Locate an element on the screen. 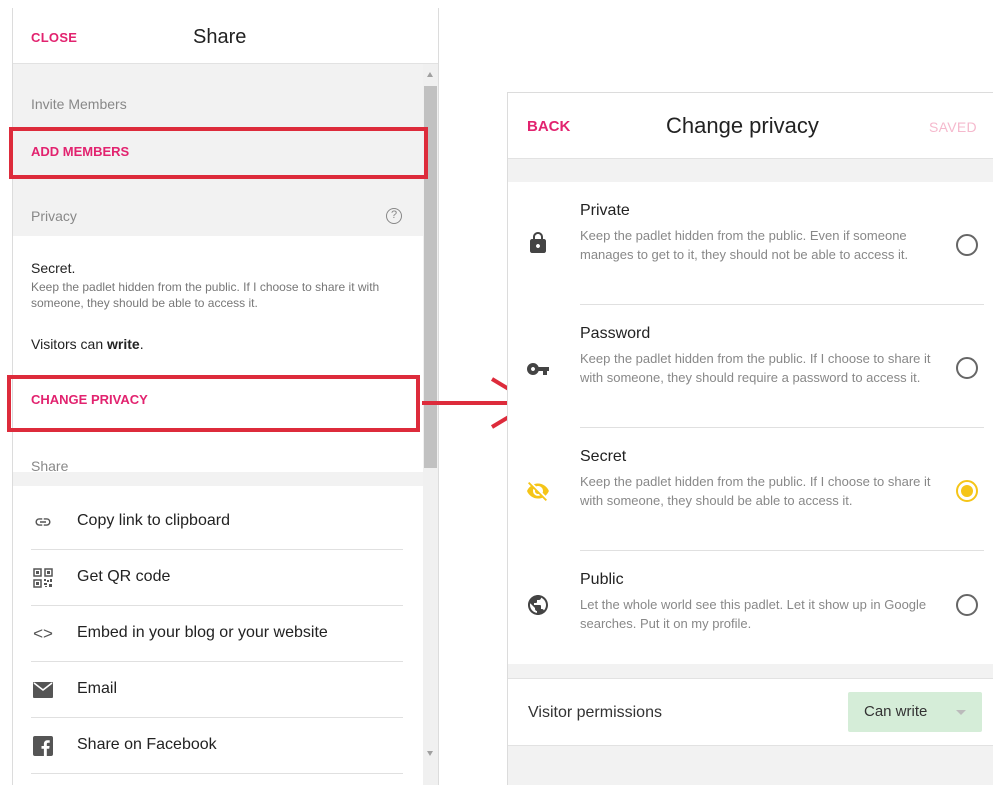  back-button: BACK is located at coordinates (548, 126).